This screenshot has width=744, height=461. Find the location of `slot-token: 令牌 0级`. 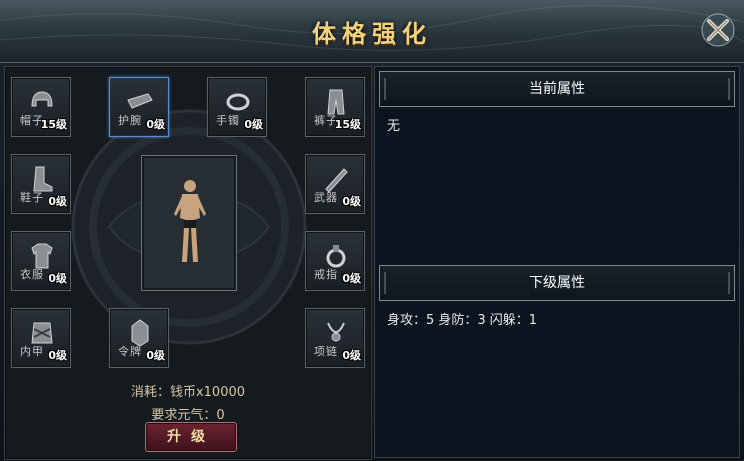

slot-token: 令牌 0级 is located at coordinates (139, 338).